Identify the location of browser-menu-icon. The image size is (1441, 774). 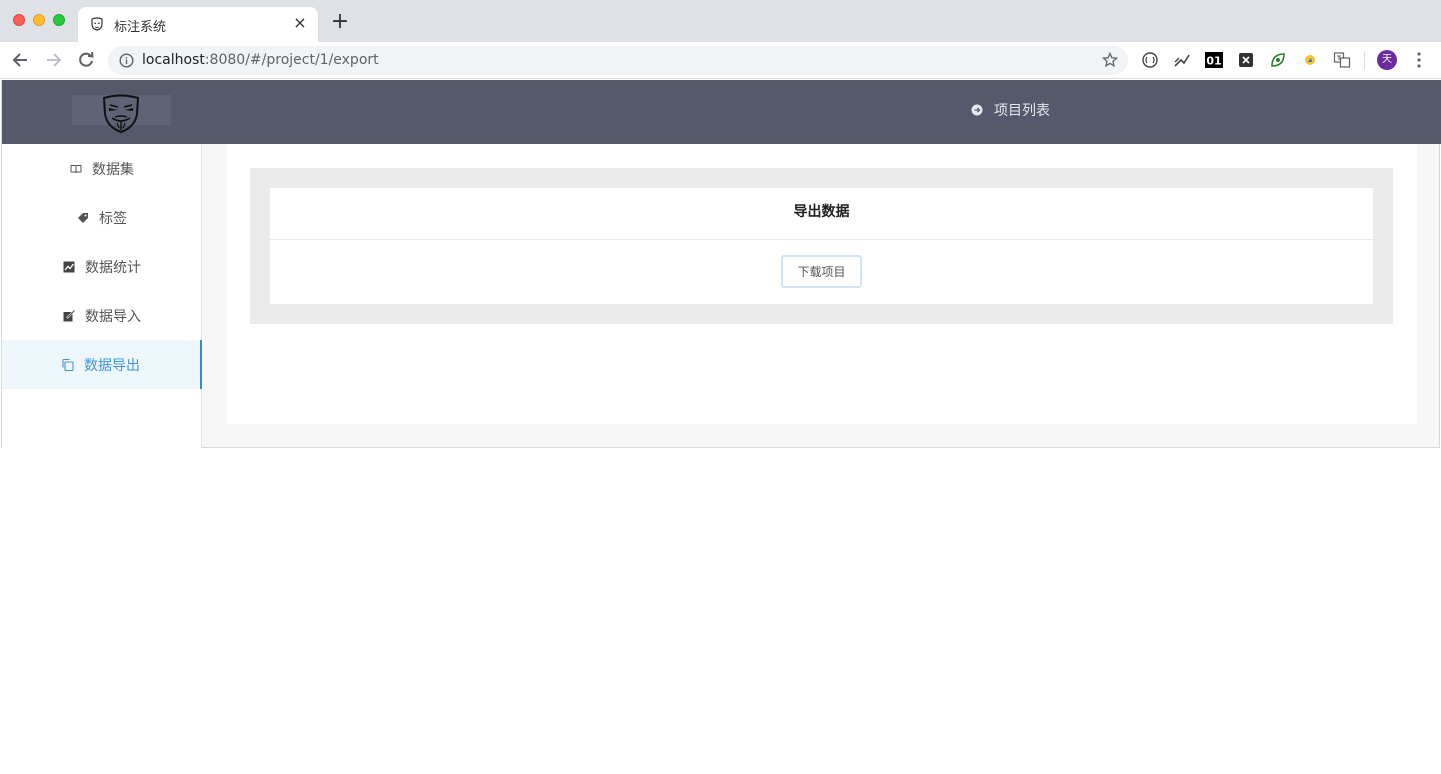
(1419, 60).